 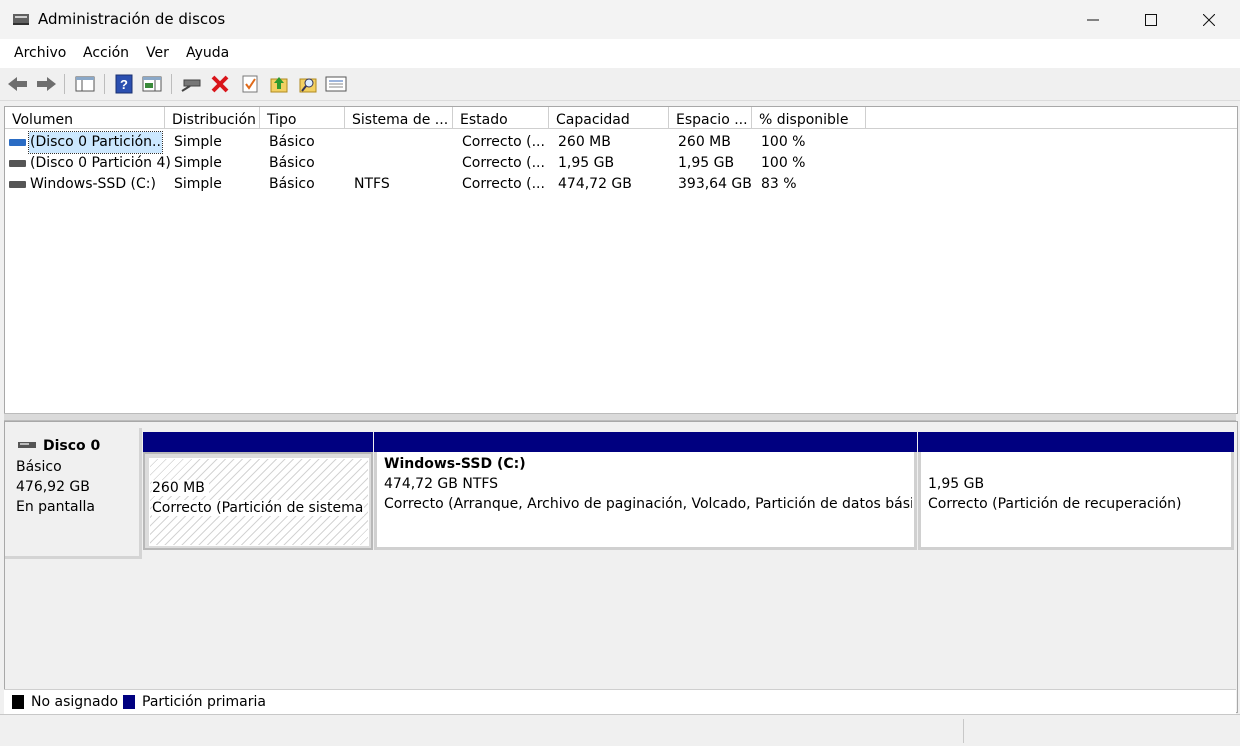 What do you see at coordinates (85, 84) in the screenshot?
I see `show-hide-console-tree-icon` at bounding box center [85, 84].